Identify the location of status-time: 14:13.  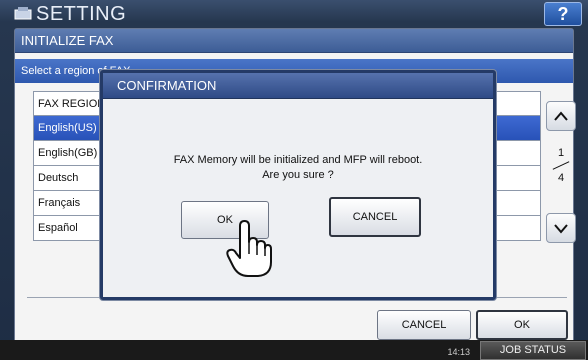
(458, 352).